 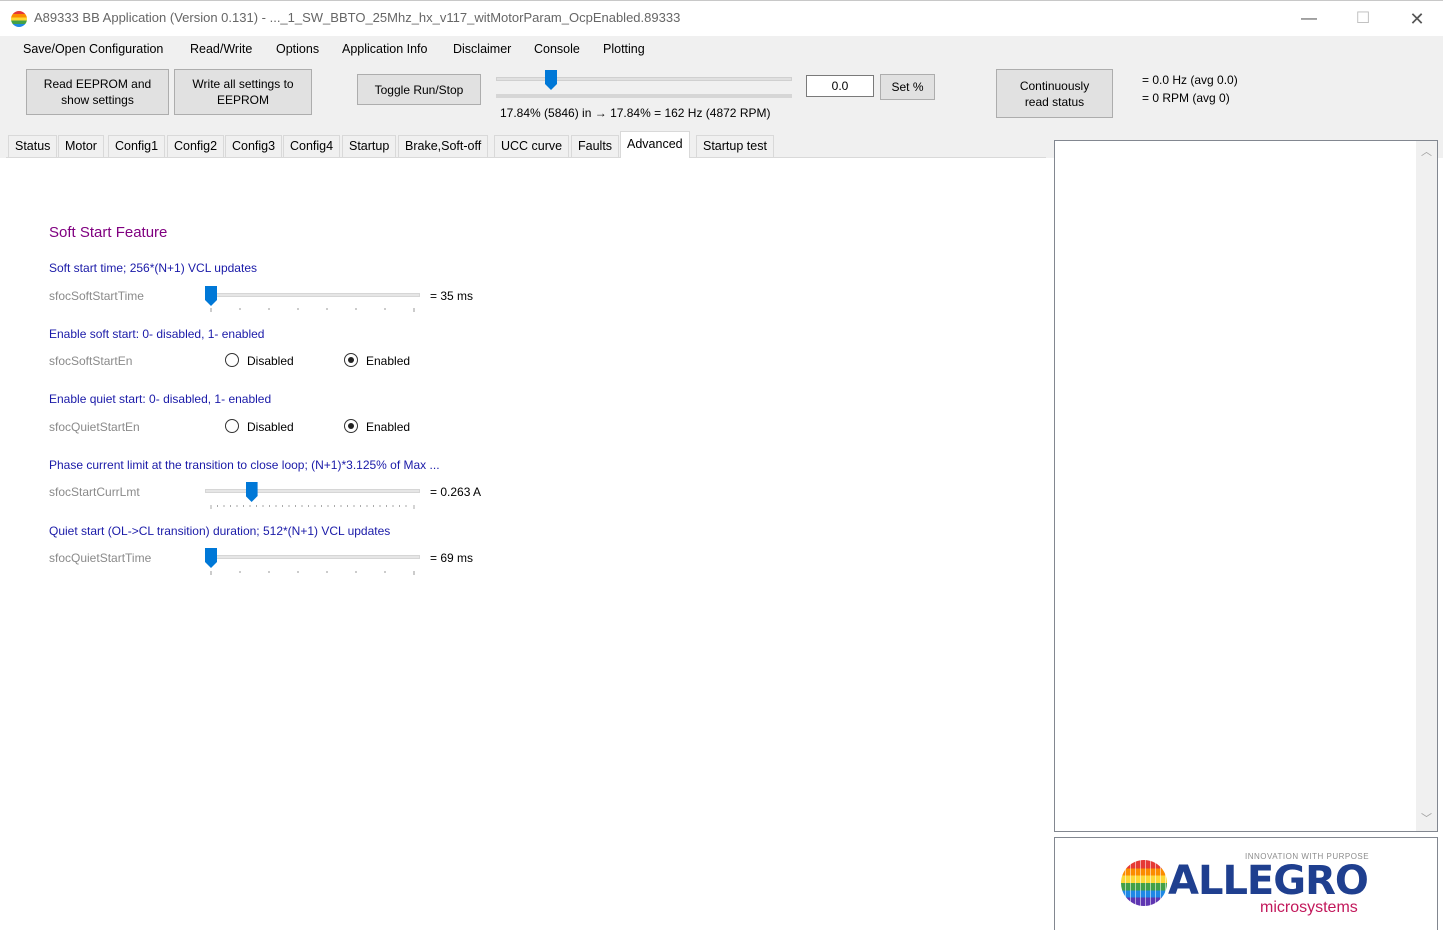 What do you see at coordinates (94, 492) in the screenshot?
I see `start-curr-lmt-param: sfocStartCurrLmt` at bounding box center [94, 492].